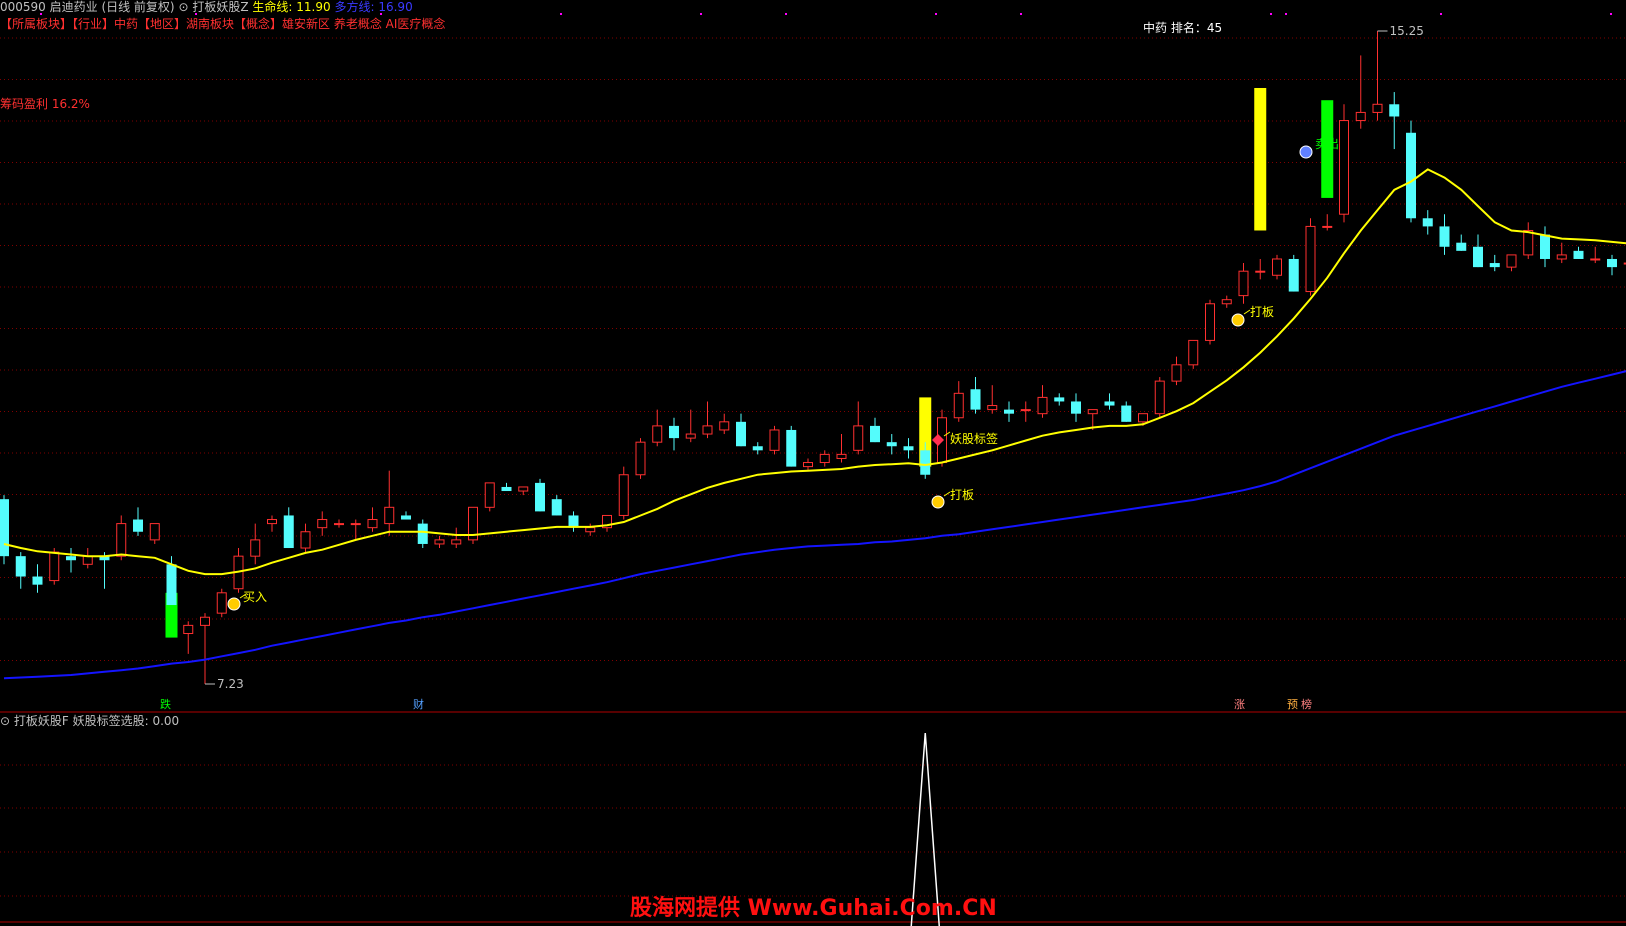 This screenshot has height=926, width=1626. Describe the element at coordinates (1239, 704) in the screenshot. I see `bottom-label-zhang: 涨` at that location.